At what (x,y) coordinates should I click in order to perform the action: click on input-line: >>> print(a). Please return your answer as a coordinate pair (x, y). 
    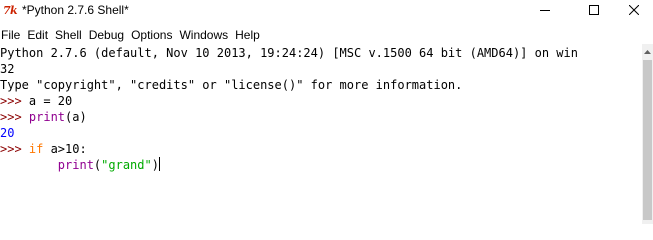
    Looking at the image, I should click on (43, 117).